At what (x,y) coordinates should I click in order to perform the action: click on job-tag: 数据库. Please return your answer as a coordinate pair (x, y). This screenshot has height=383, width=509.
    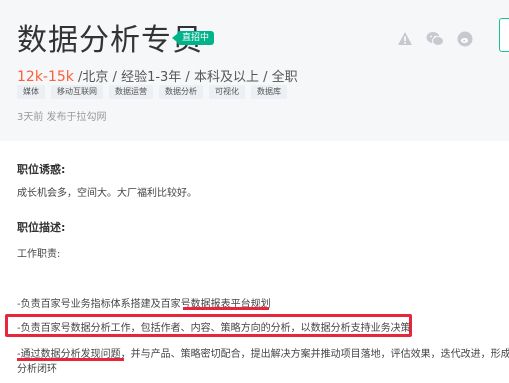
    Looking at the image, I should click on (269, 92).